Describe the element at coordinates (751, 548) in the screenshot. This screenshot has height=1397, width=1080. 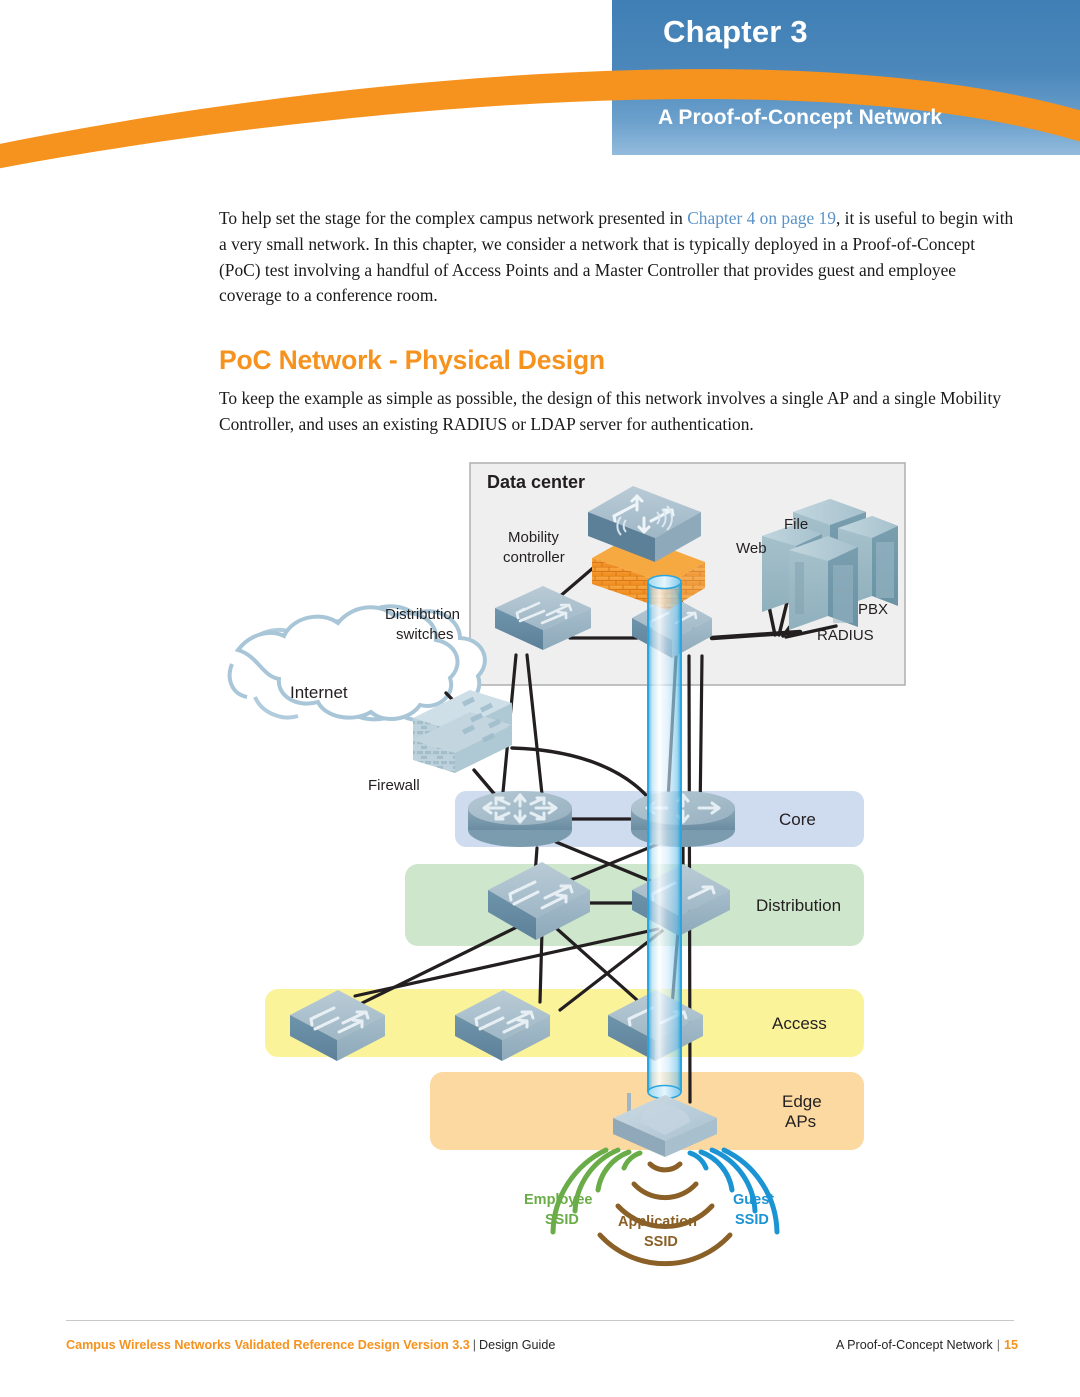
I see `web-server-label: Web` at that location.